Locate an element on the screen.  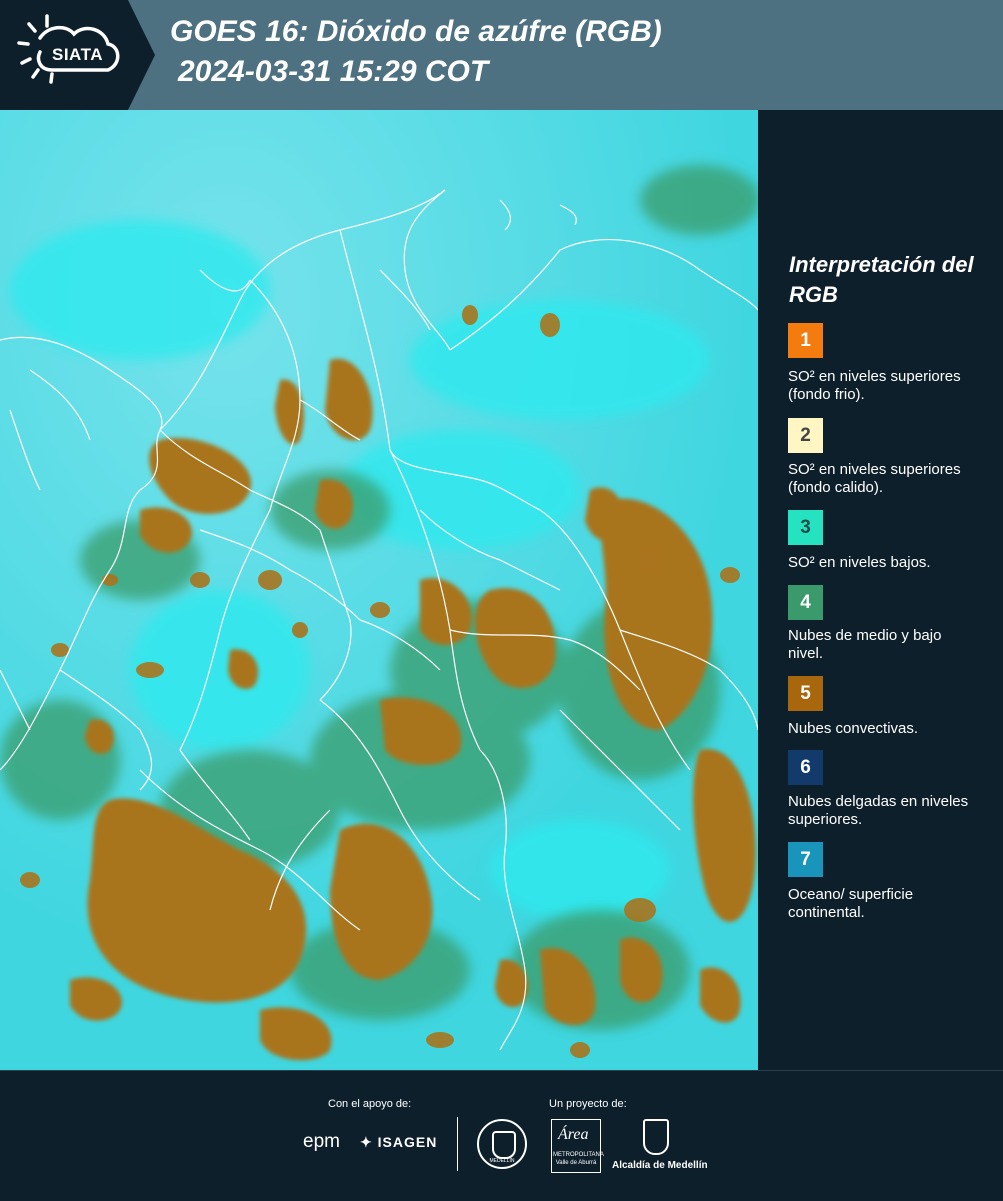
alcaldia-shield-icon is located at coordinates (656, 1137).